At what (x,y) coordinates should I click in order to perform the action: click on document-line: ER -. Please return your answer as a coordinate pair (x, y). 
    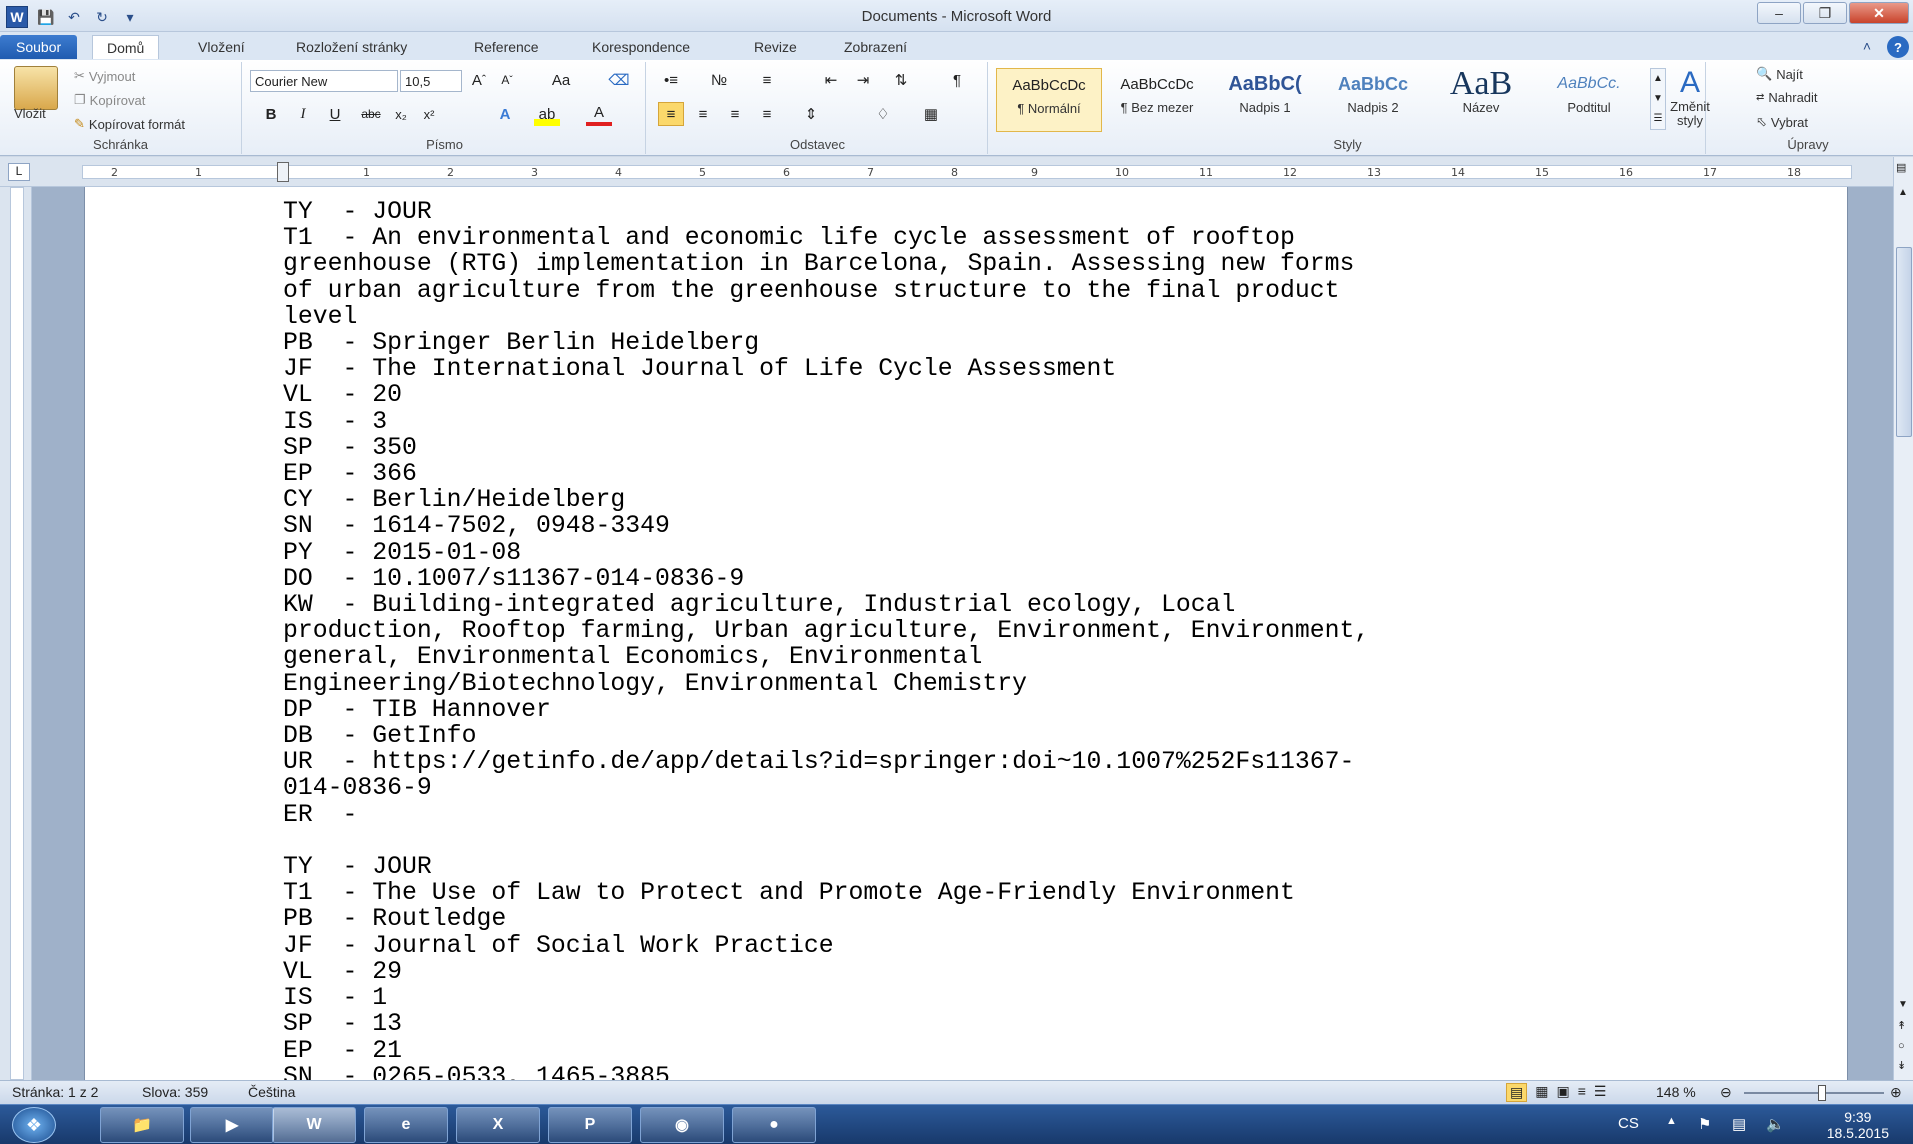
    Looking at the image, I should click on (826, 814).